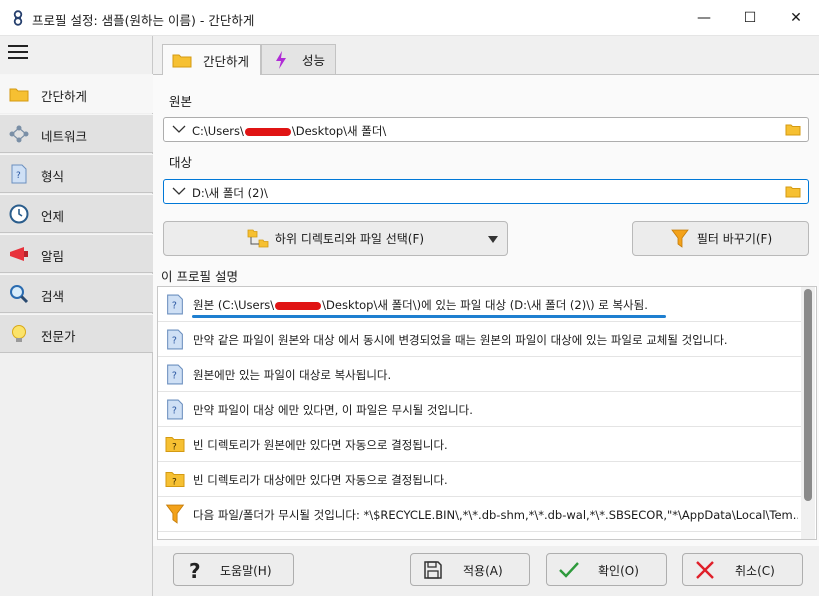 The width and height of the screenshot is (819, 596). Describe the element at coordinates (486, 129) in the screenshot. I see `source-combobox: C:\Users\ \Desktop\새 폴더\` at that location.